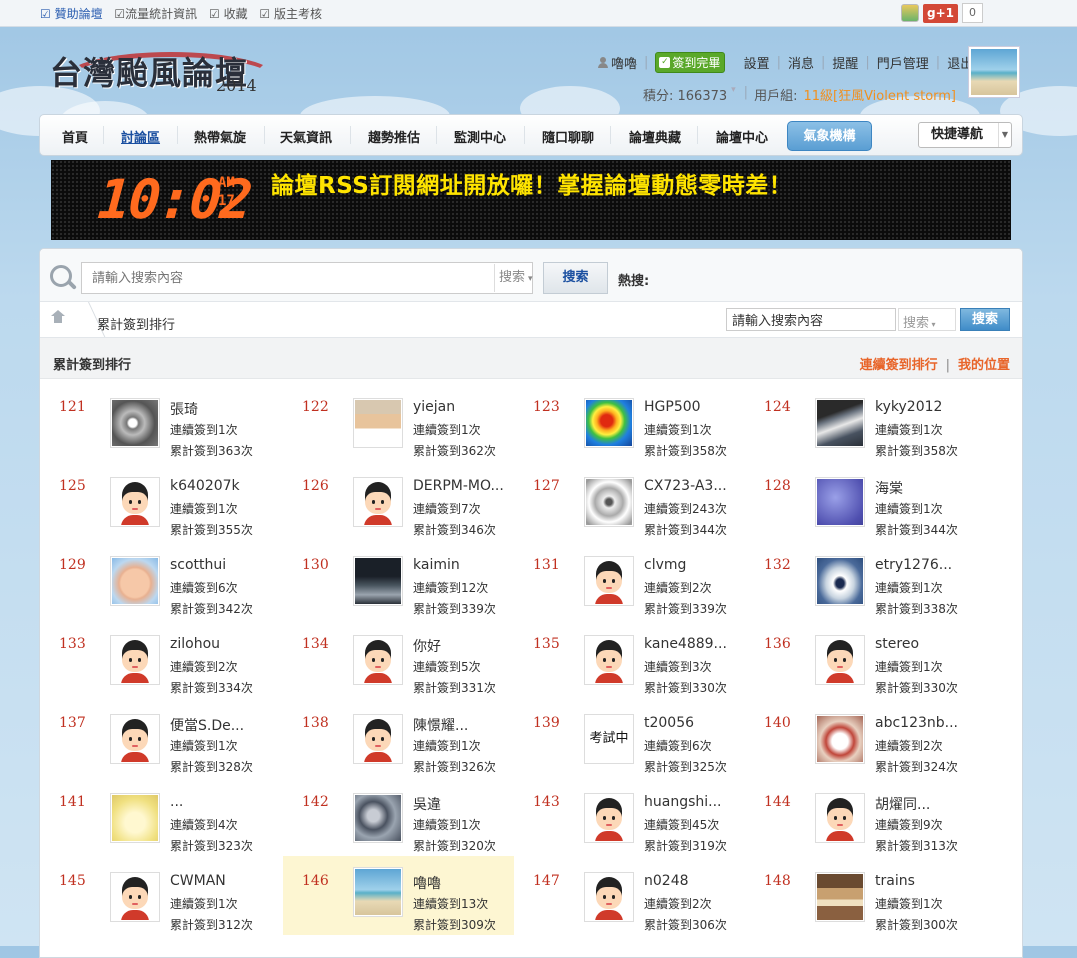 This screenshot has height=958, width=1077. I want to click on messages-link: 消息, so click(801, 62).